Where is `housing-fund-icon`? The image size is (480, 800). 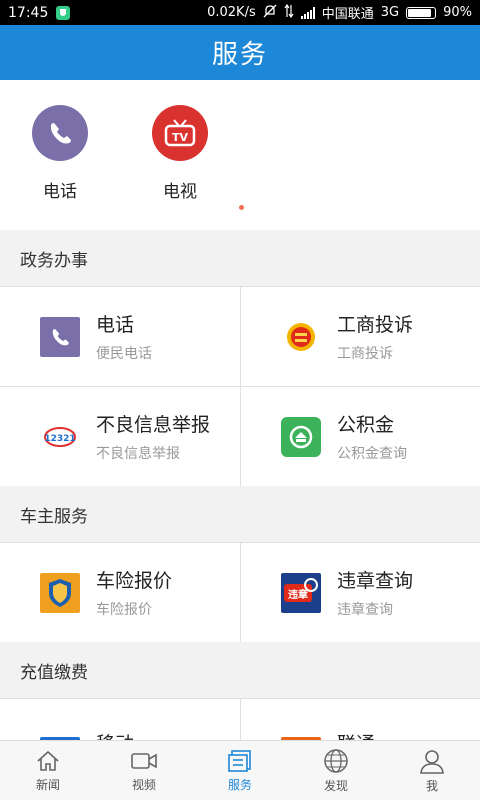
housing-fund-icon is located at coordinates (301, 436).